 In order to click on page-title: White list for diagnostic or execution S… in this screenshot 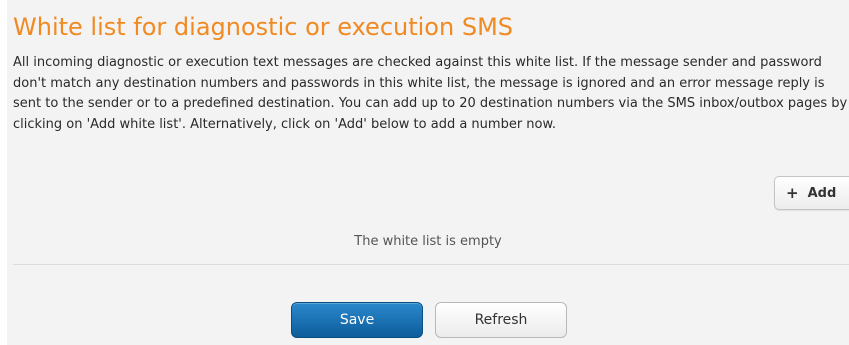, I will do `click(263, 27)`.